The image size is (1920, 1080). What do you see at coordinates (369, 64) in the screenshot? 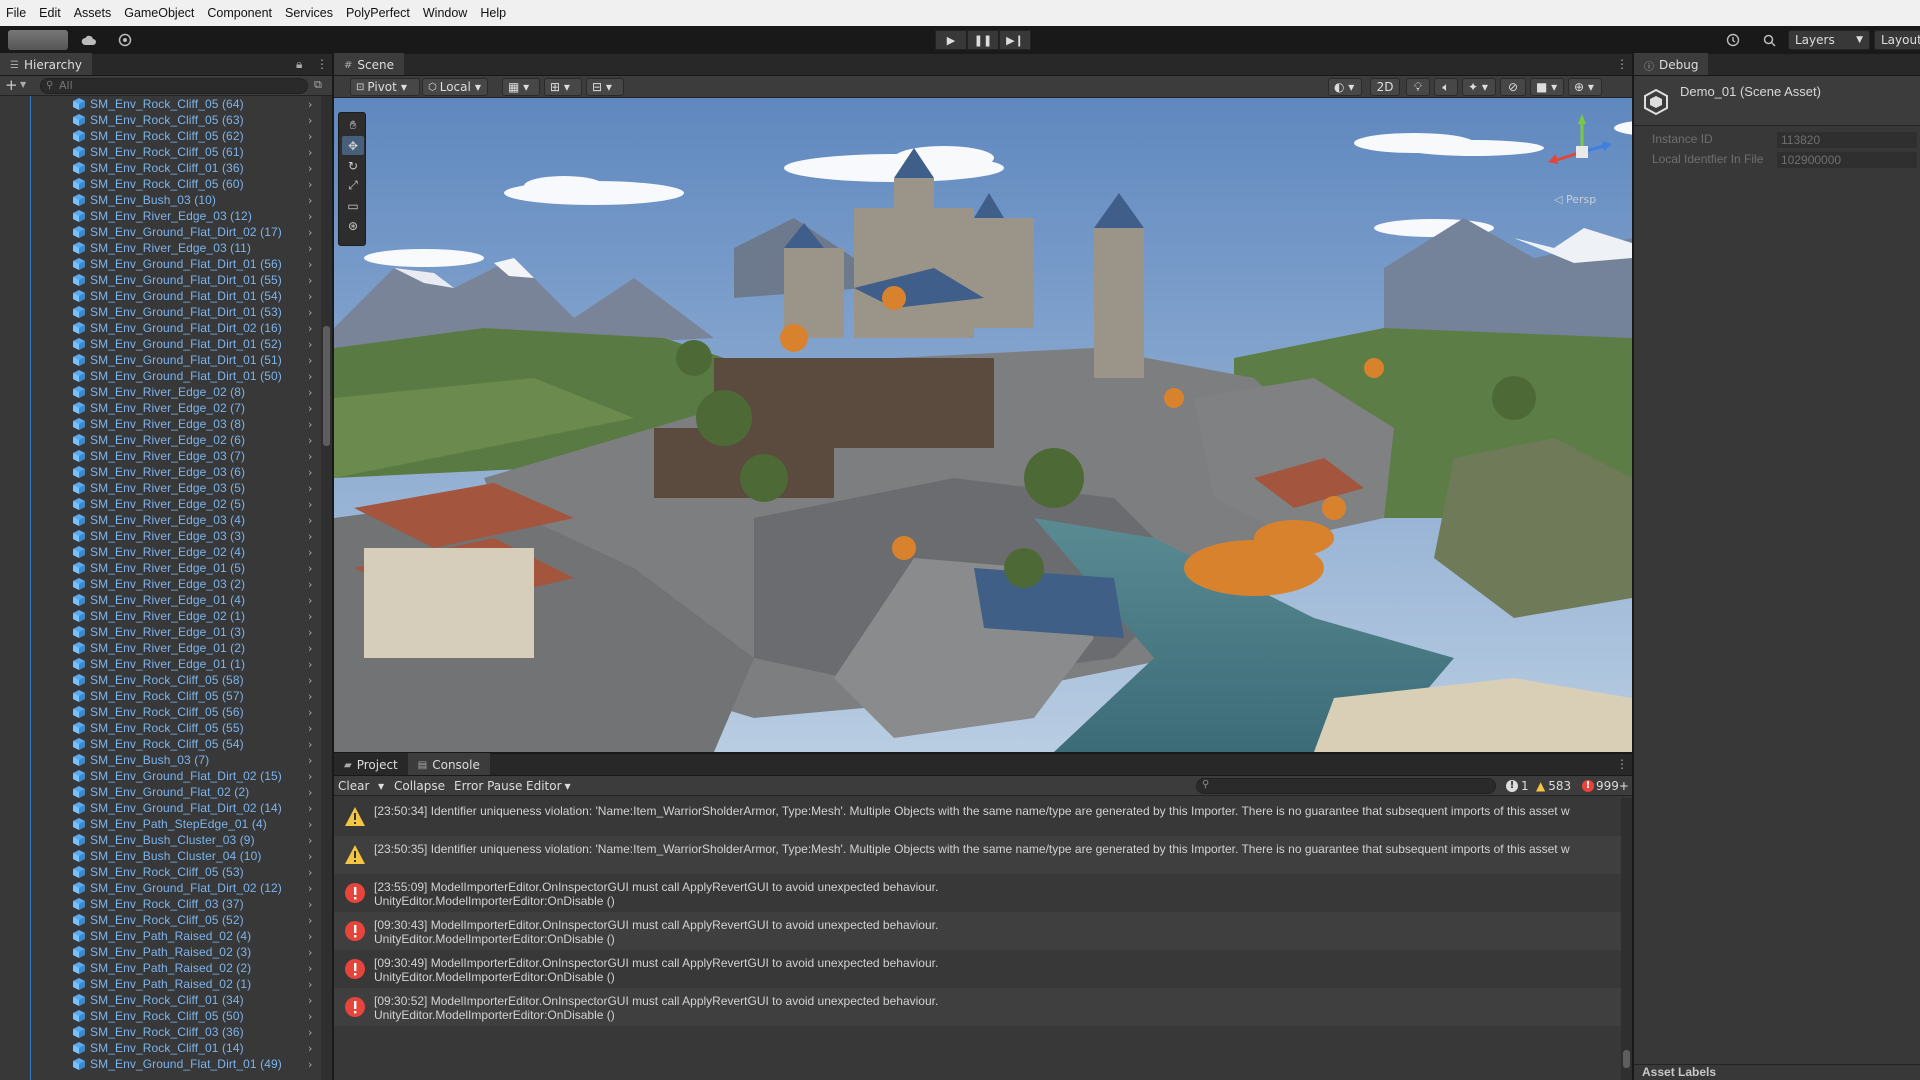
I see `tab-scene: # Scene` at bounding box center [369, 64].